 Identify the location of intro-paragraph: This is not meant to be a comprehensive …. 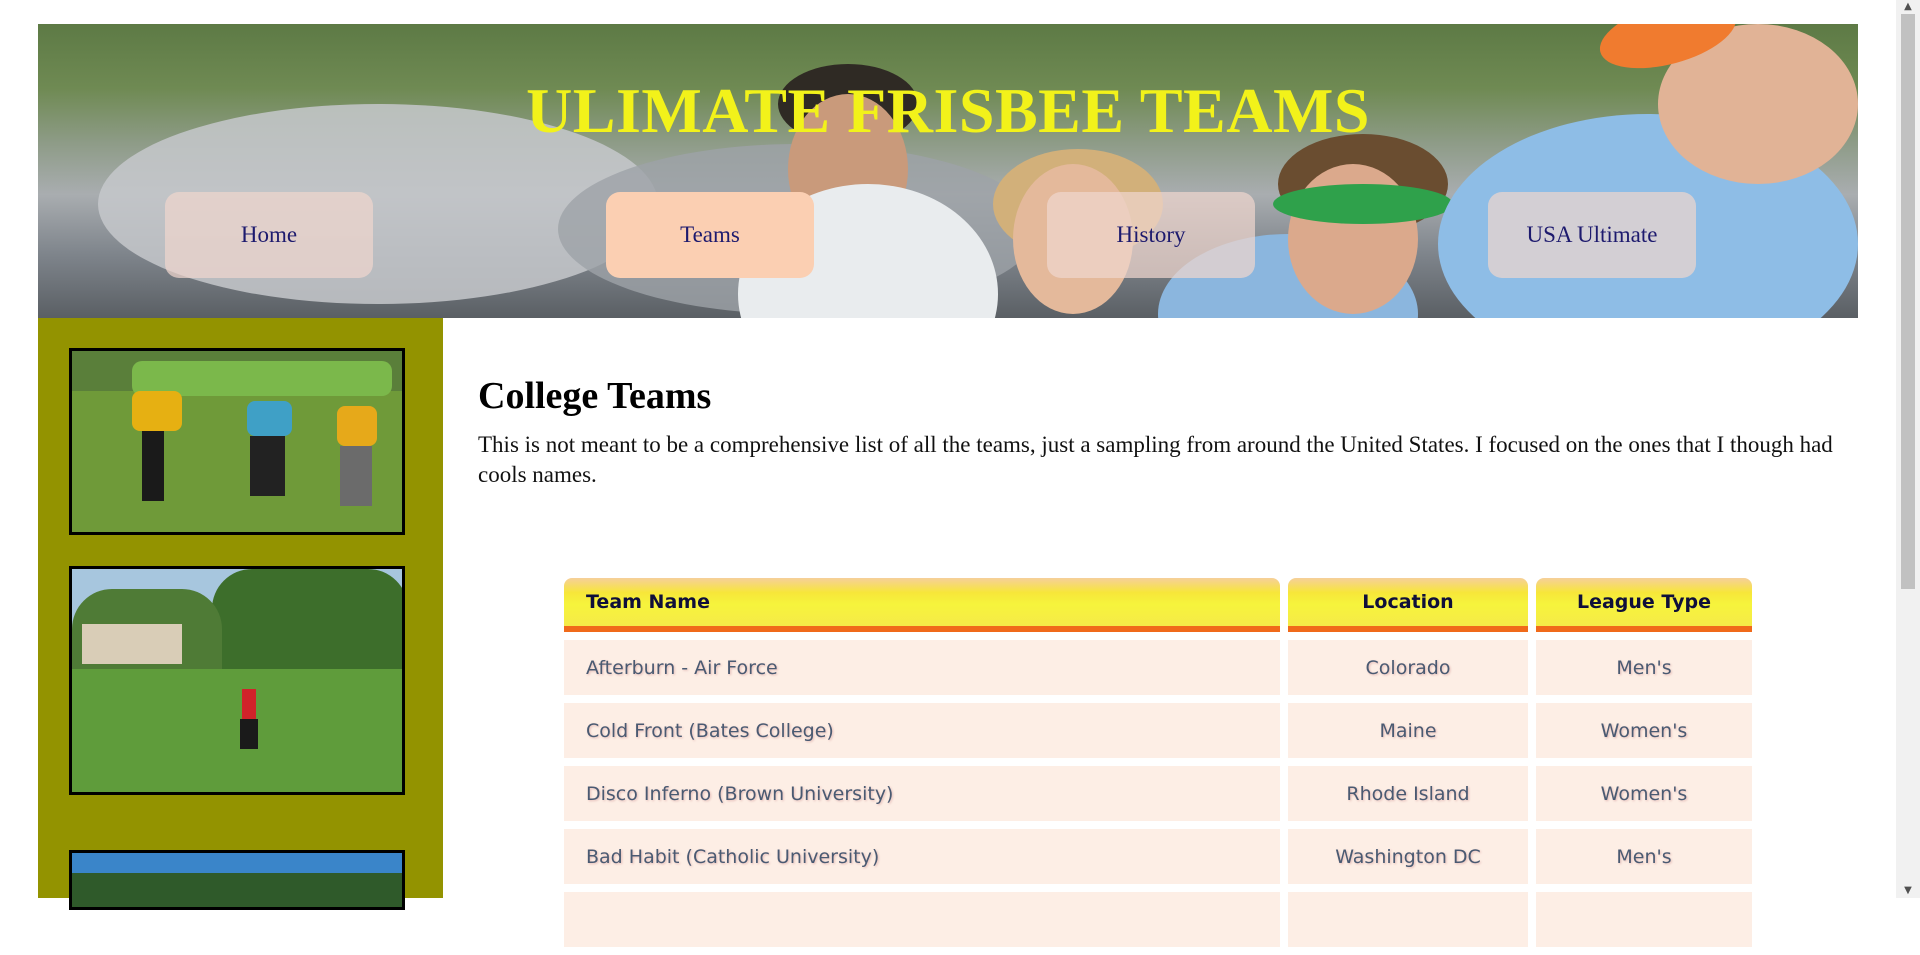
(1155, 459).